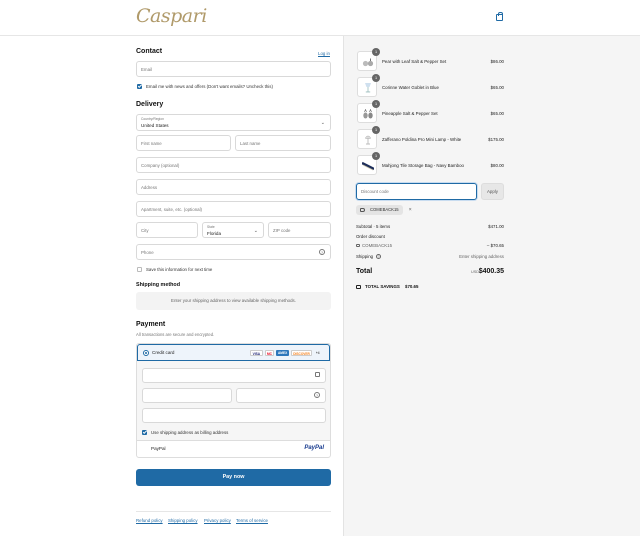  What do you see at coordinates (492, 191) in the screenshot?
I see `apply-button: Apply` at bounding box center [492, 191].